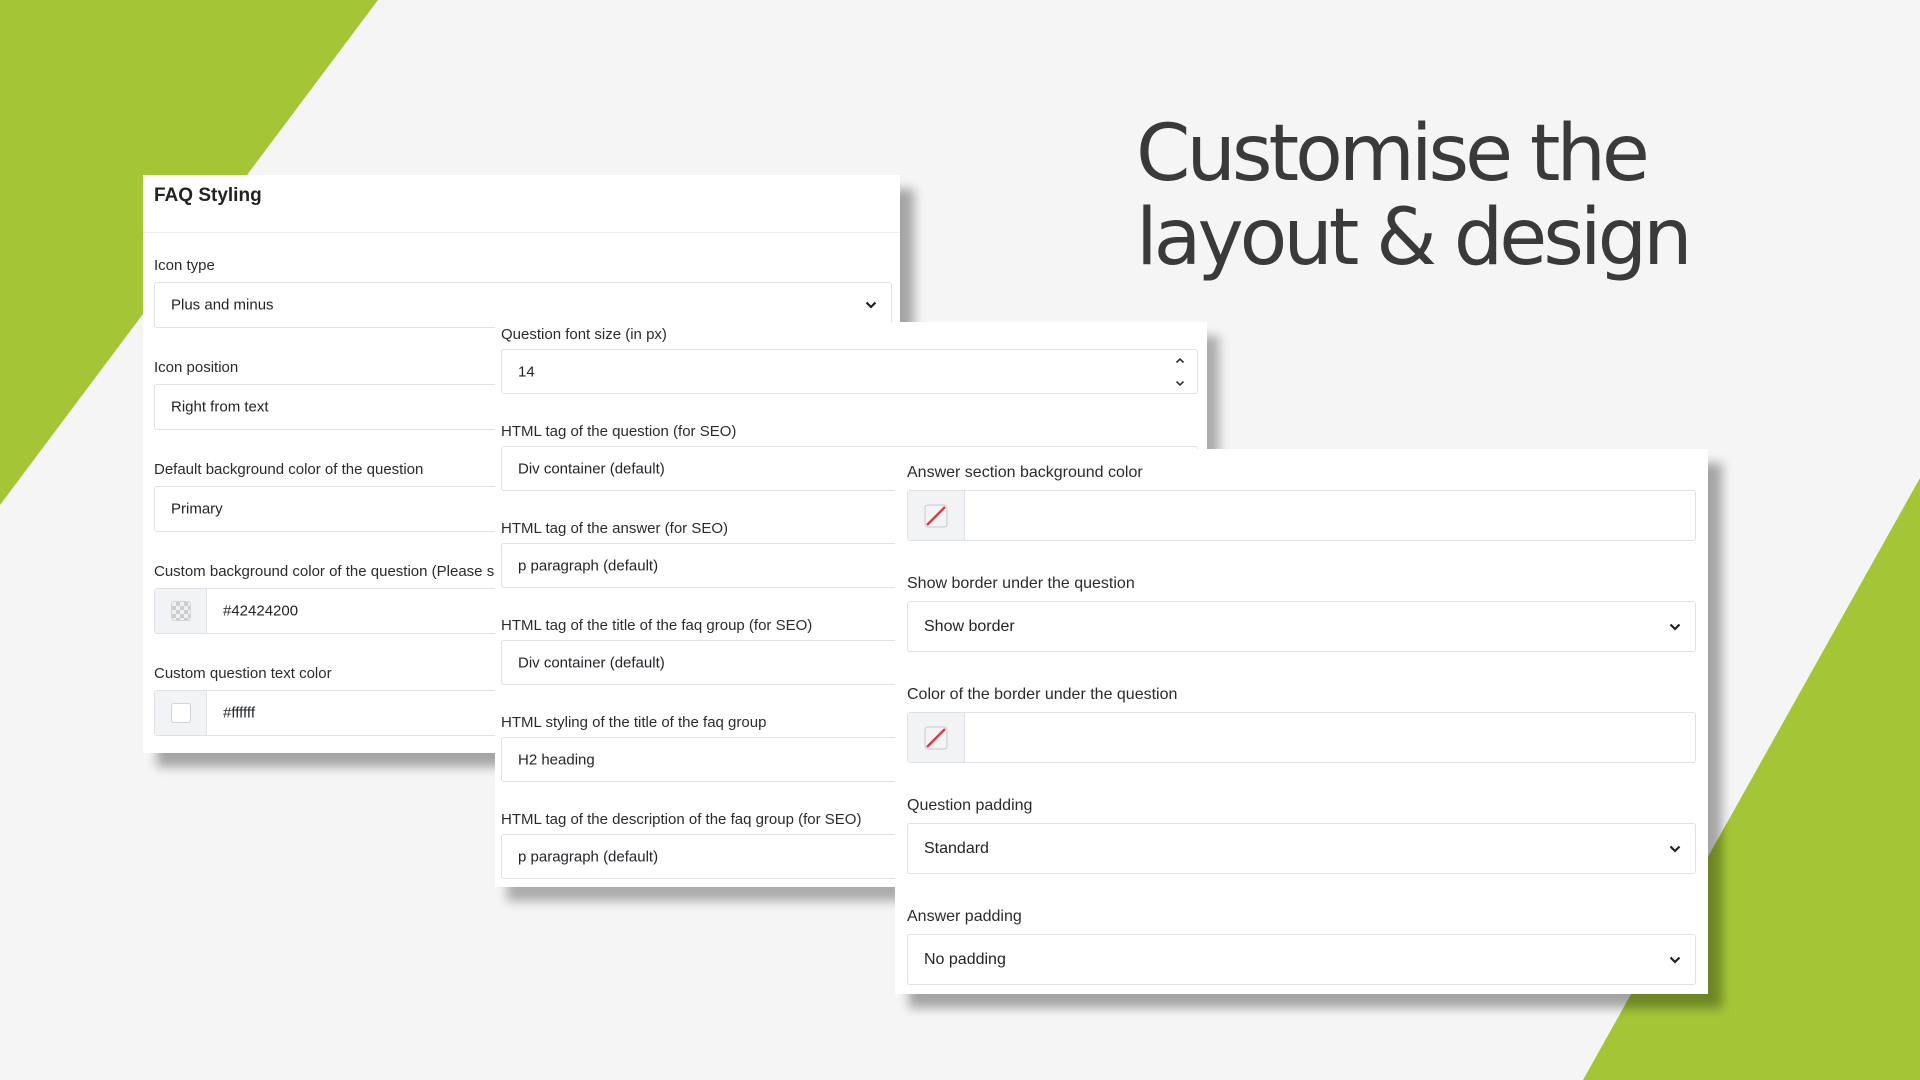  What do you see at coordinates (521, 204) in the screenshot?
I see `panel-header: FAQ Styling` at bounding box center [521, 204].